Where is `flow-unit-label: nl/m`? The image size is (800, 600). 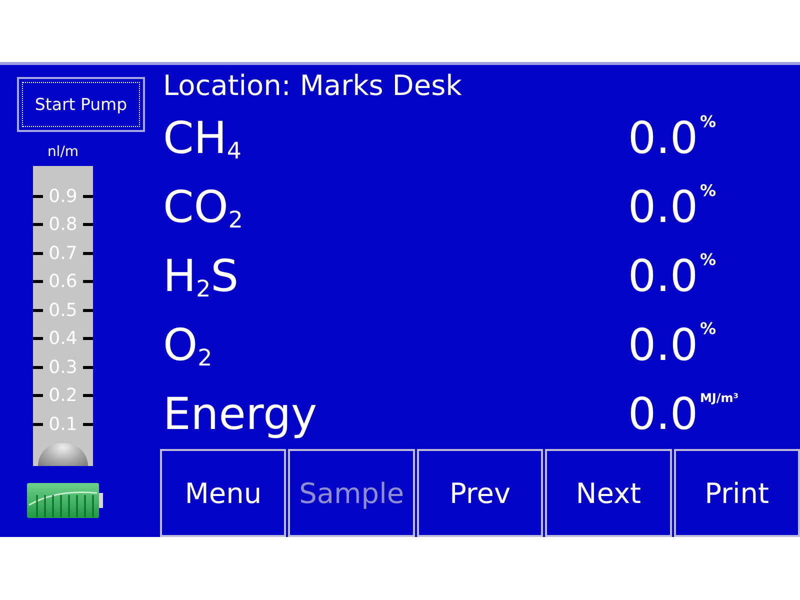 flow-unit-label: nl/m is located at coordinates (63, 152).